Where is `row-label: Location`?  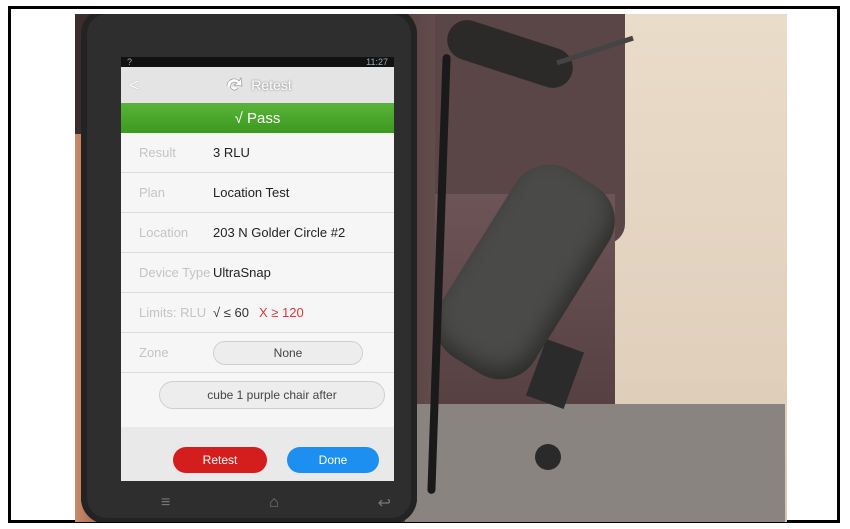
row-label: Location is located at coordinates (164, 232).